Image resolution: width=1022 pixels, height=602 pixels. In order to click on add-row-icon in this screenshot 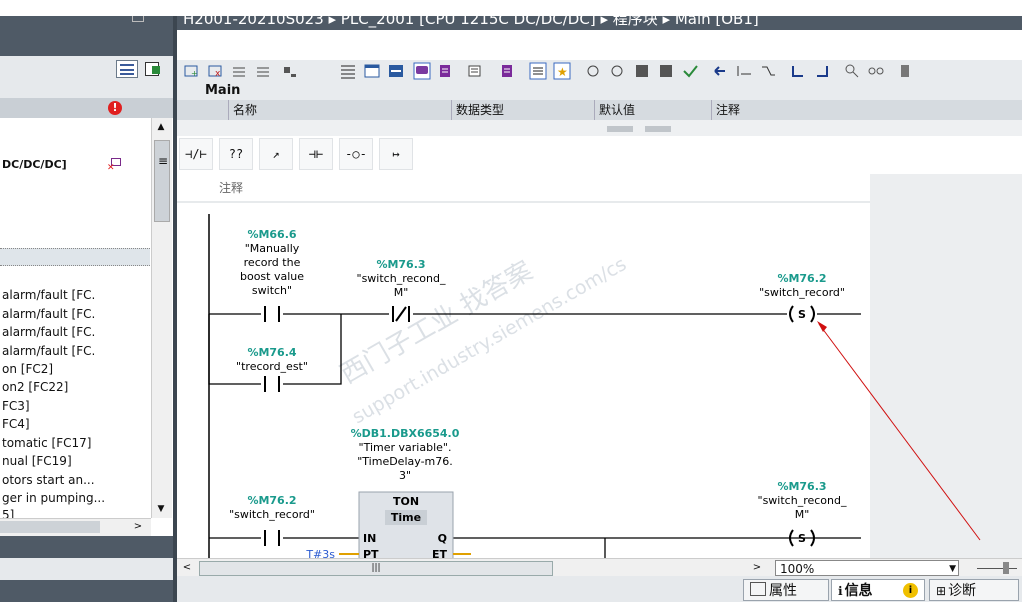, I will do `click(264, 71)`.